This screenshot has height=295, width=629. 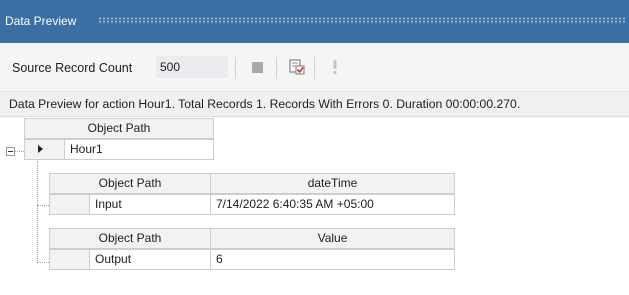 I want to click on title-grip, so click(x=362, y=20).